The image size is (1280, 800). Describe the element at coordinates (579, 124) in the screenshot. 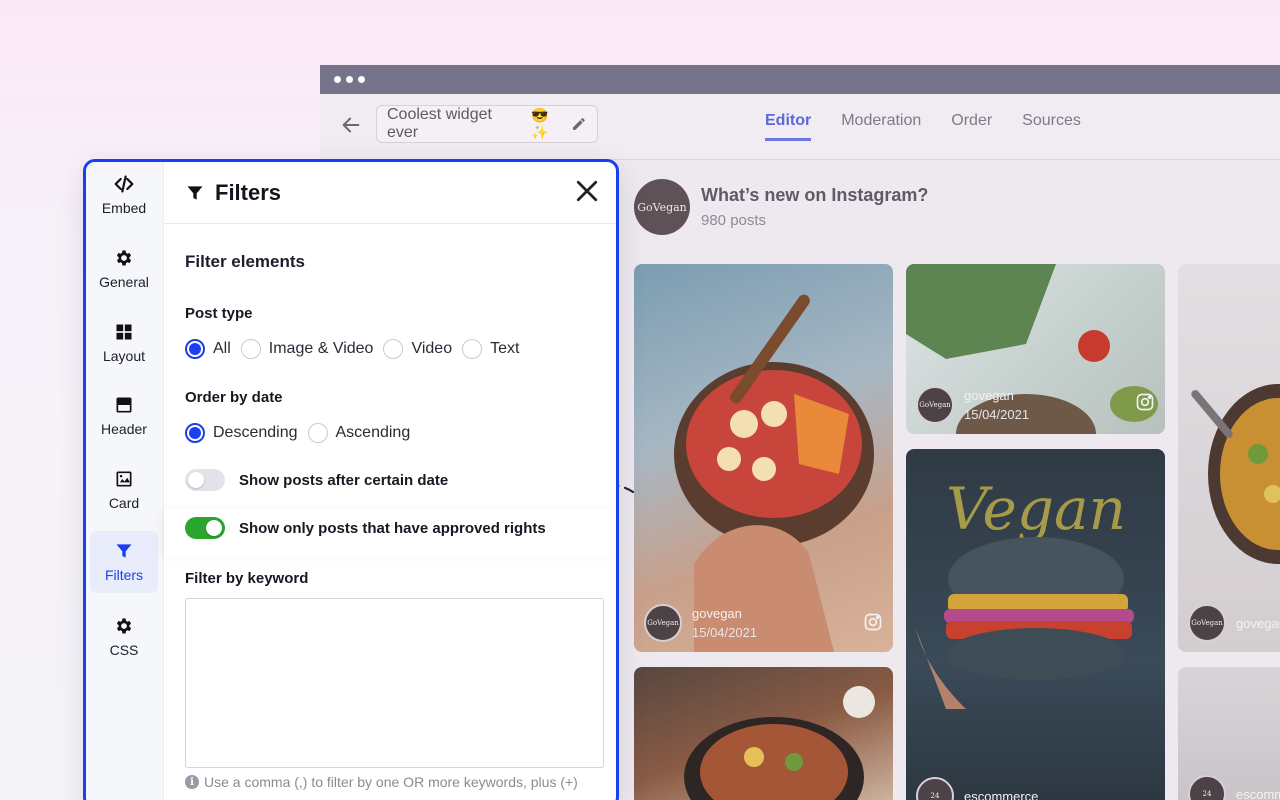

I see `pencil-icon` at that location.